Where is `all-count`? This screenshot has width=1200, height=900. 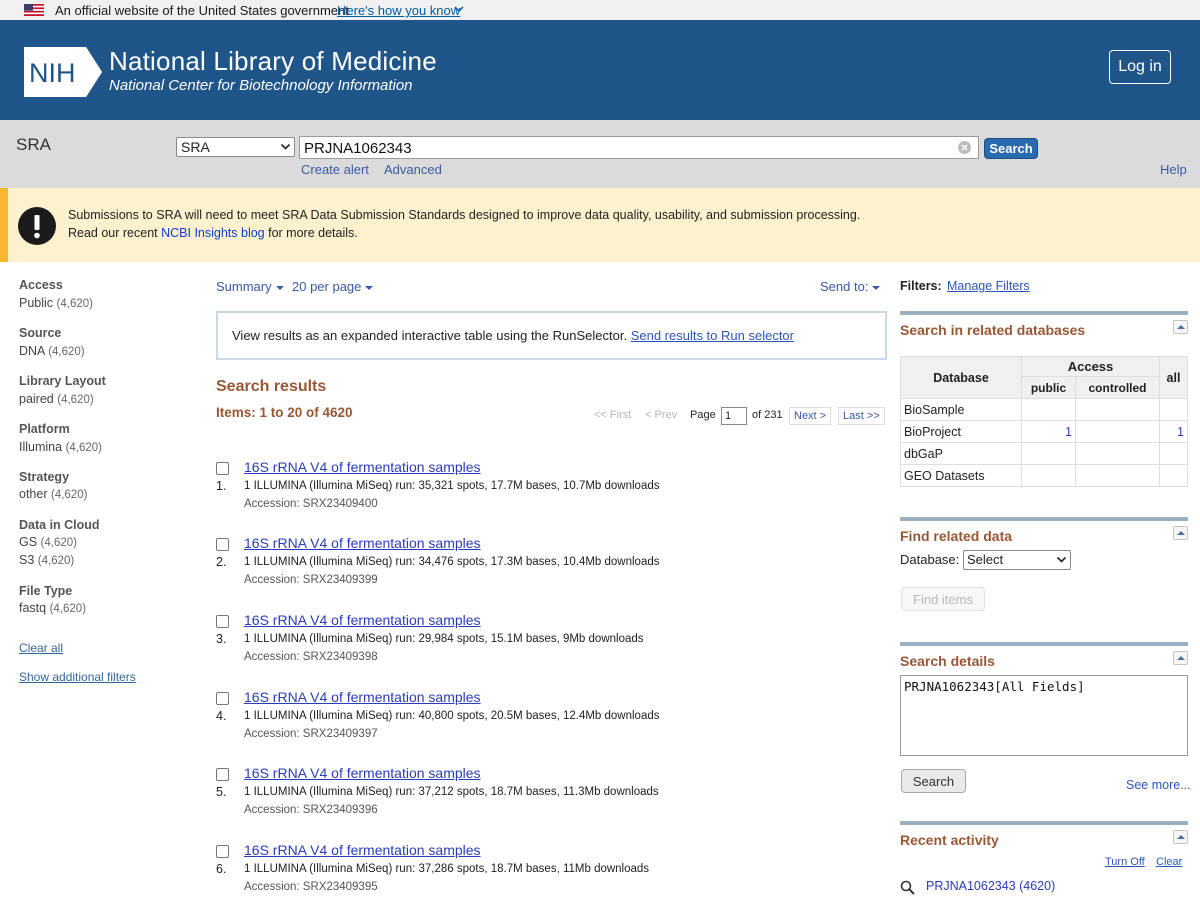 all-count is located at coordinates (1173, 409).